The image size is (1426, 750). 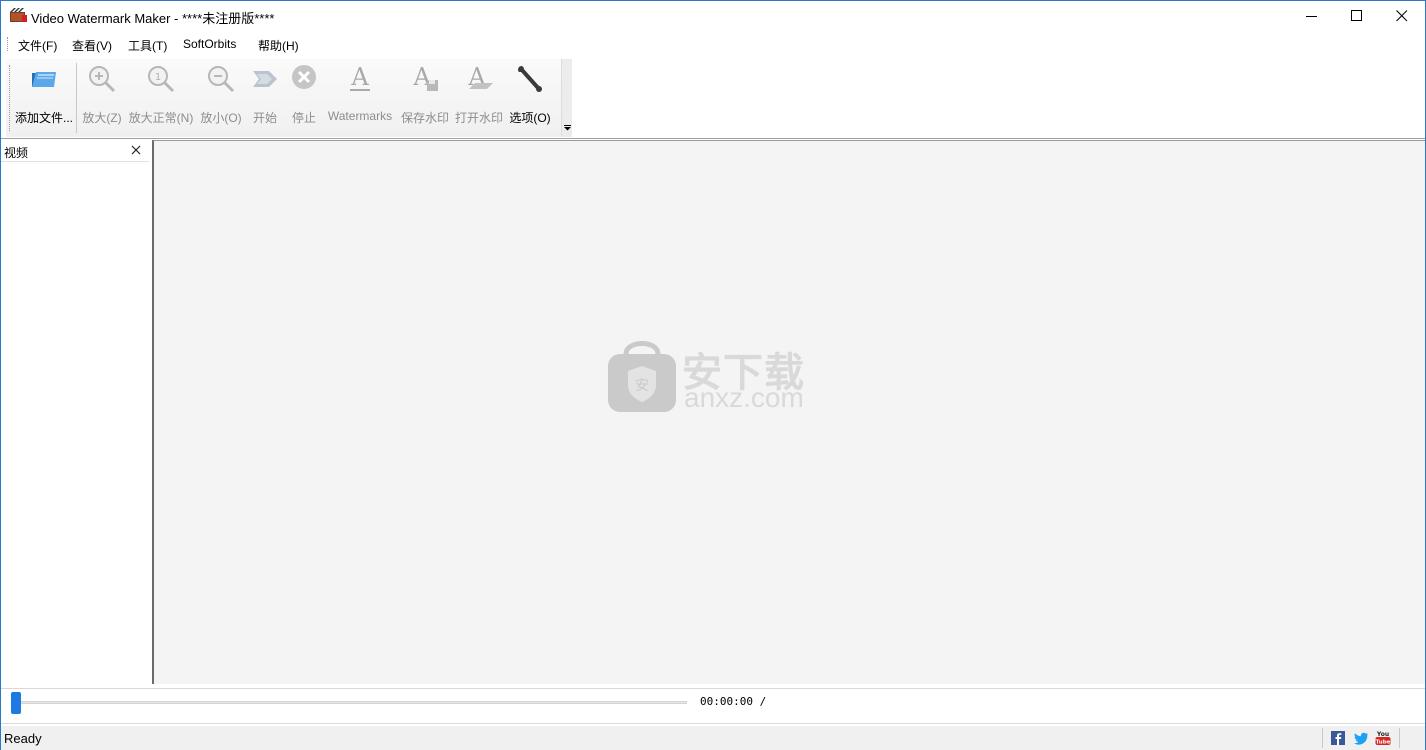 I want to click on watermark-text-icon: A, so click(x=360, y=77).